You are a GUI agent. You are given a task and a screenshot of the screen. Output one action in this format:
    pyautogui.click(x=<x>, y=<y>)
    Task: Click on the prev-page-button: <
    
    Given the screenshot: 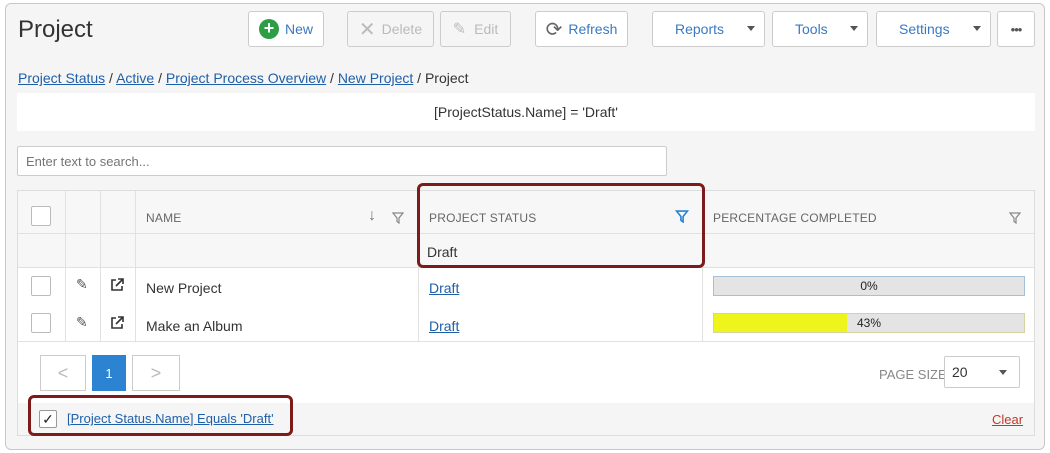 What is the action you would take?
    pyautogui.click(x=63, y=373)
    